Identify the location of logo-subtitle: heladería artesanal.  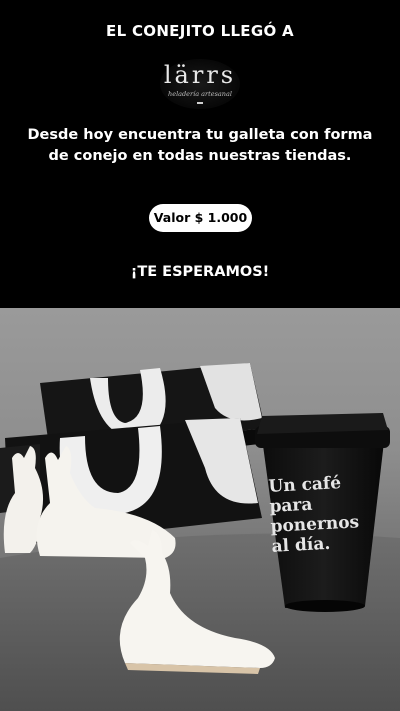
(200, 94).